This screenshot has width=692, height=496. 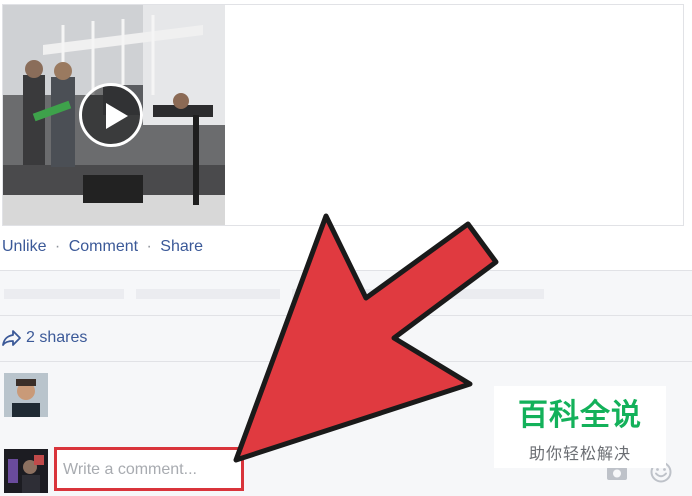 I want to click on comment-input-box, so click(x=149, y=469).